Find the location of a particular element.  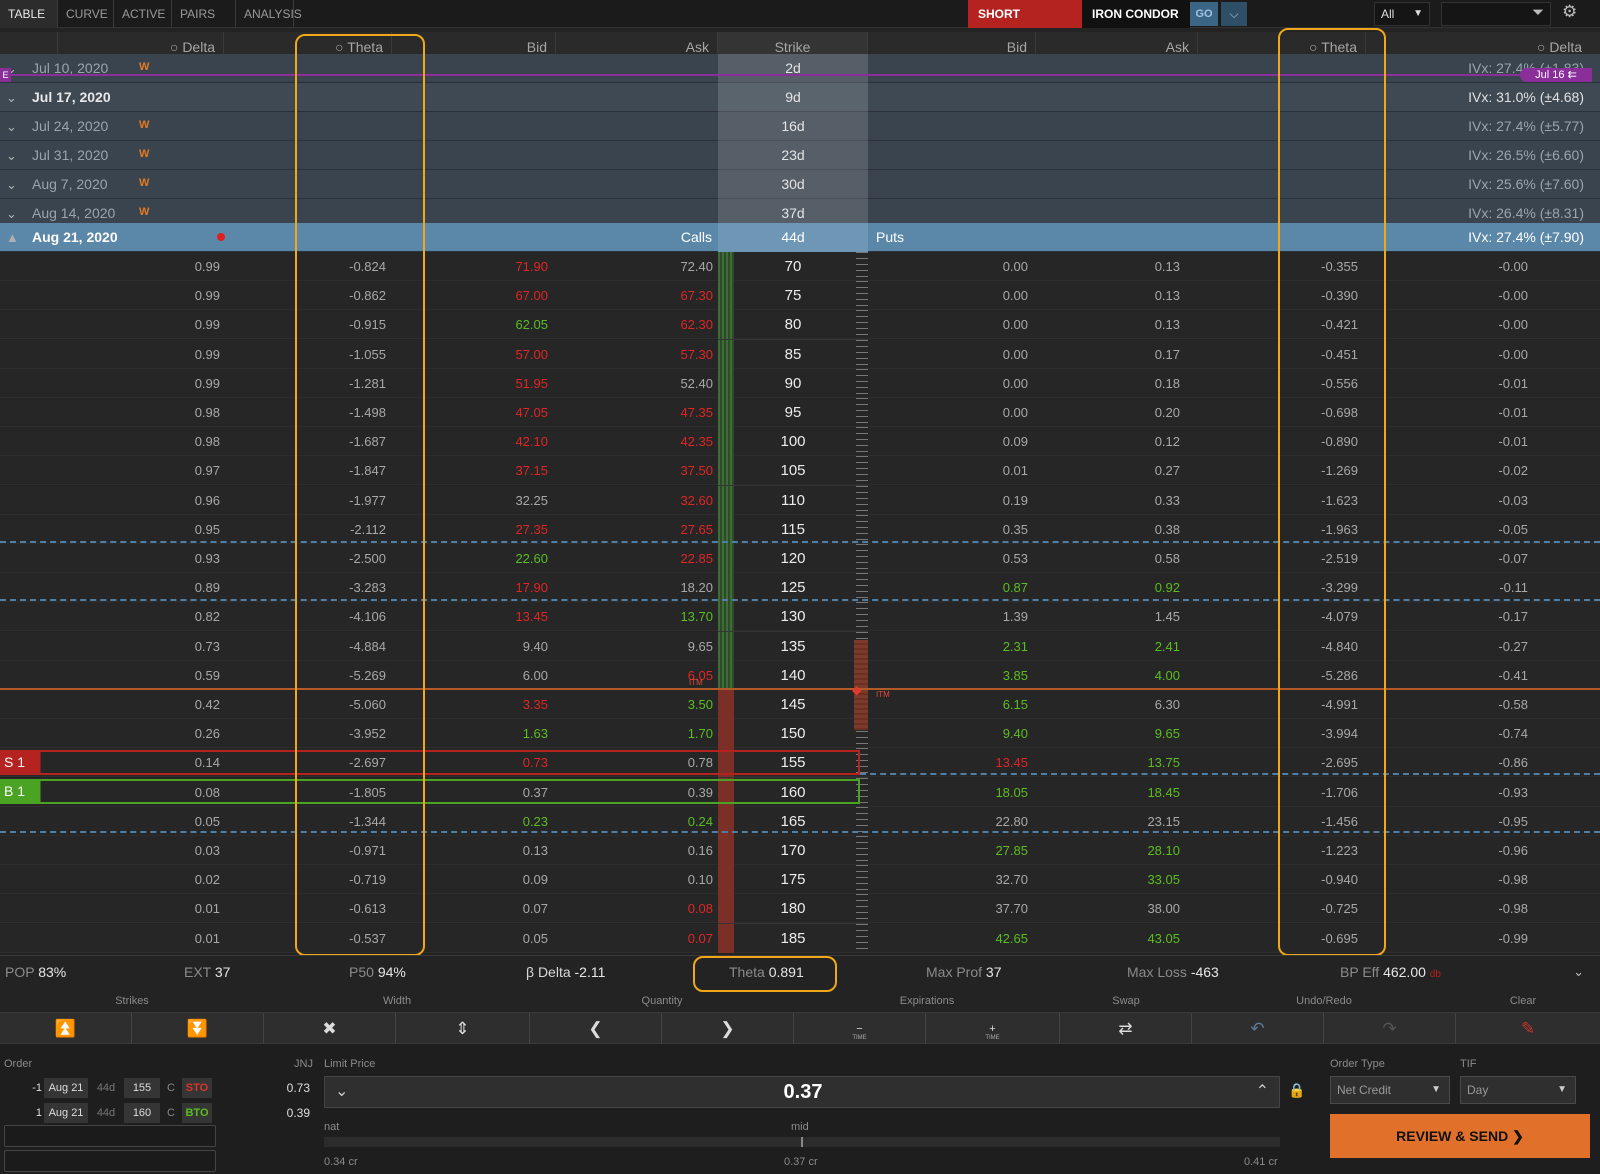

put-bid-cell: 27.85 is located at coordinates (974, 850).